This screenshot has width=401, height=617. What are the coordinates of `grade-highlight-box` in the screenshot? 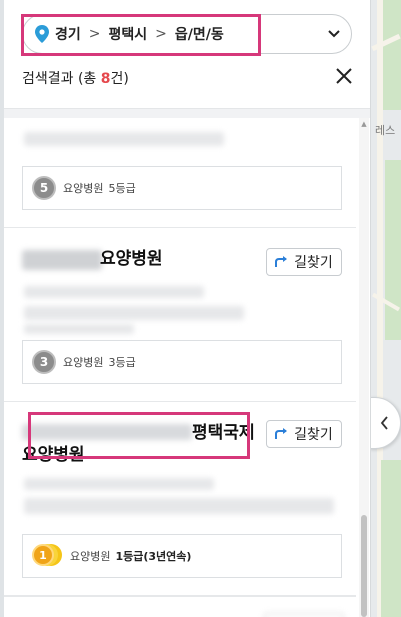 It's located at (139, 435).